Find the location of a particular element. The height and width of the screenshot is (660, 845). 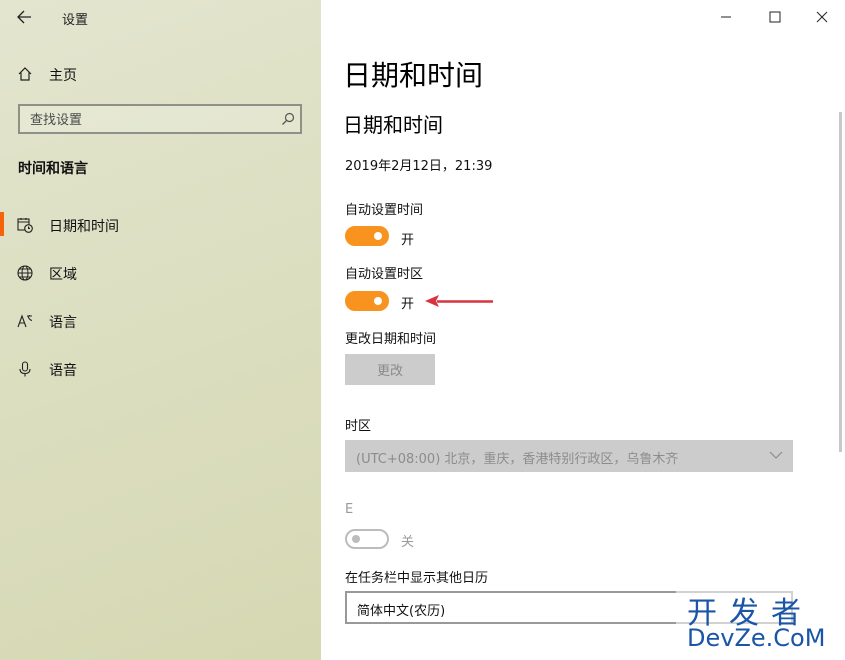

auto-time-state: 开 is located at coordinates (408, 240).